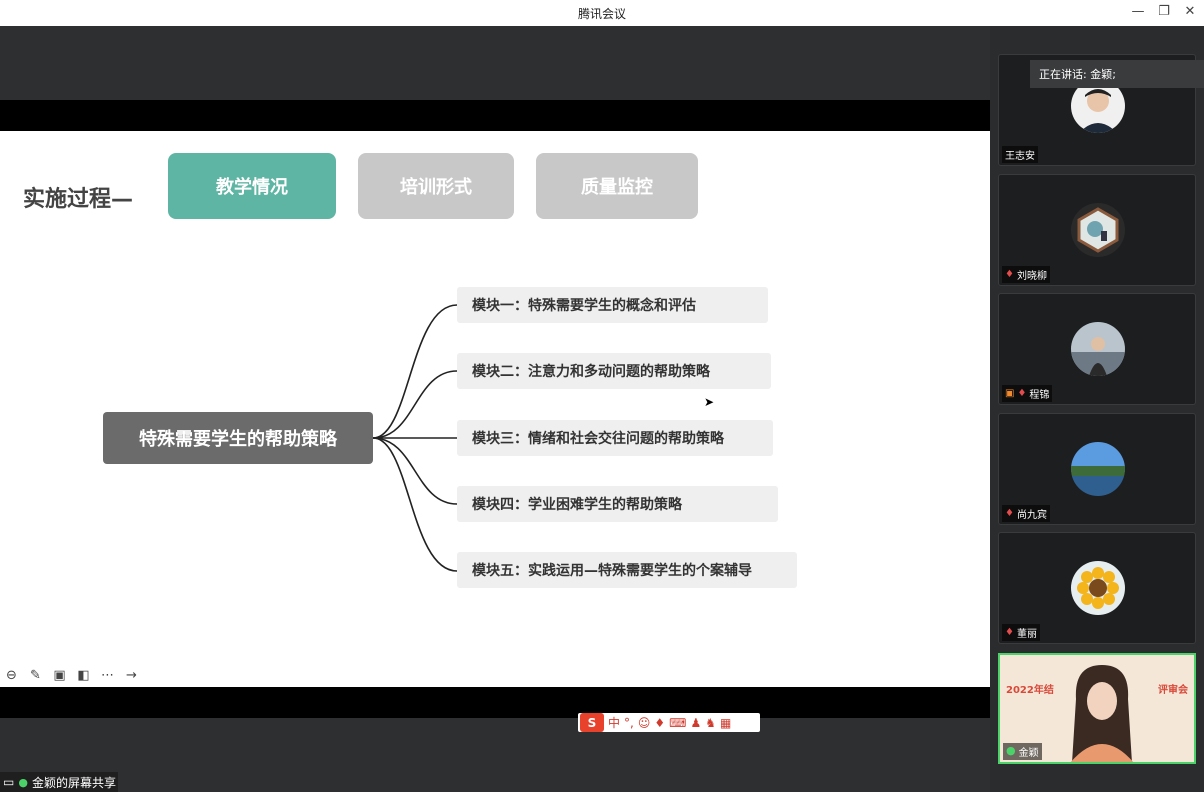  I want to click on letterbox-top, so click(495, 115).